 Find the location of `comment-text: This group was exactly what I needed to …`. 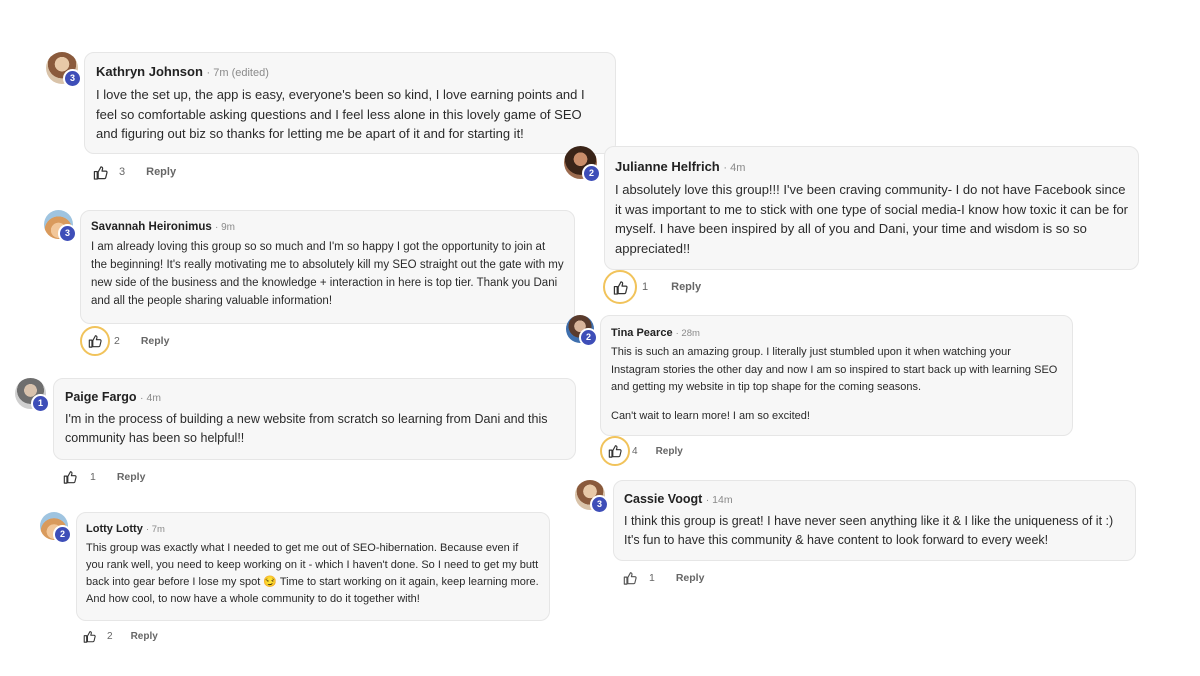

comment-text: This group was exactly what I needed to … is located at coordinates (312, 573).